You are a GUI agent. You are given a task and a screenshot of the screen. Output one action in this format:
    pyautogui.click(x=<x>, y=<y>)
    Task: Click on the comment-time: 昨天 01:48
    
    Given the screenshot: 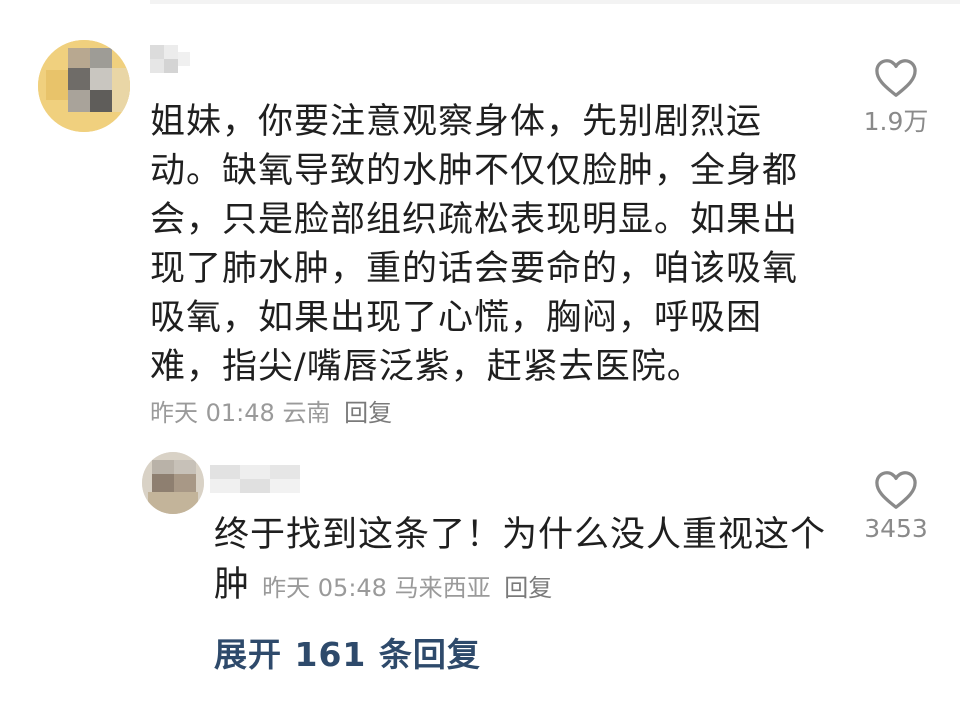 What is the action you would take?
    pyautogui.click(x=212, y=413)
    